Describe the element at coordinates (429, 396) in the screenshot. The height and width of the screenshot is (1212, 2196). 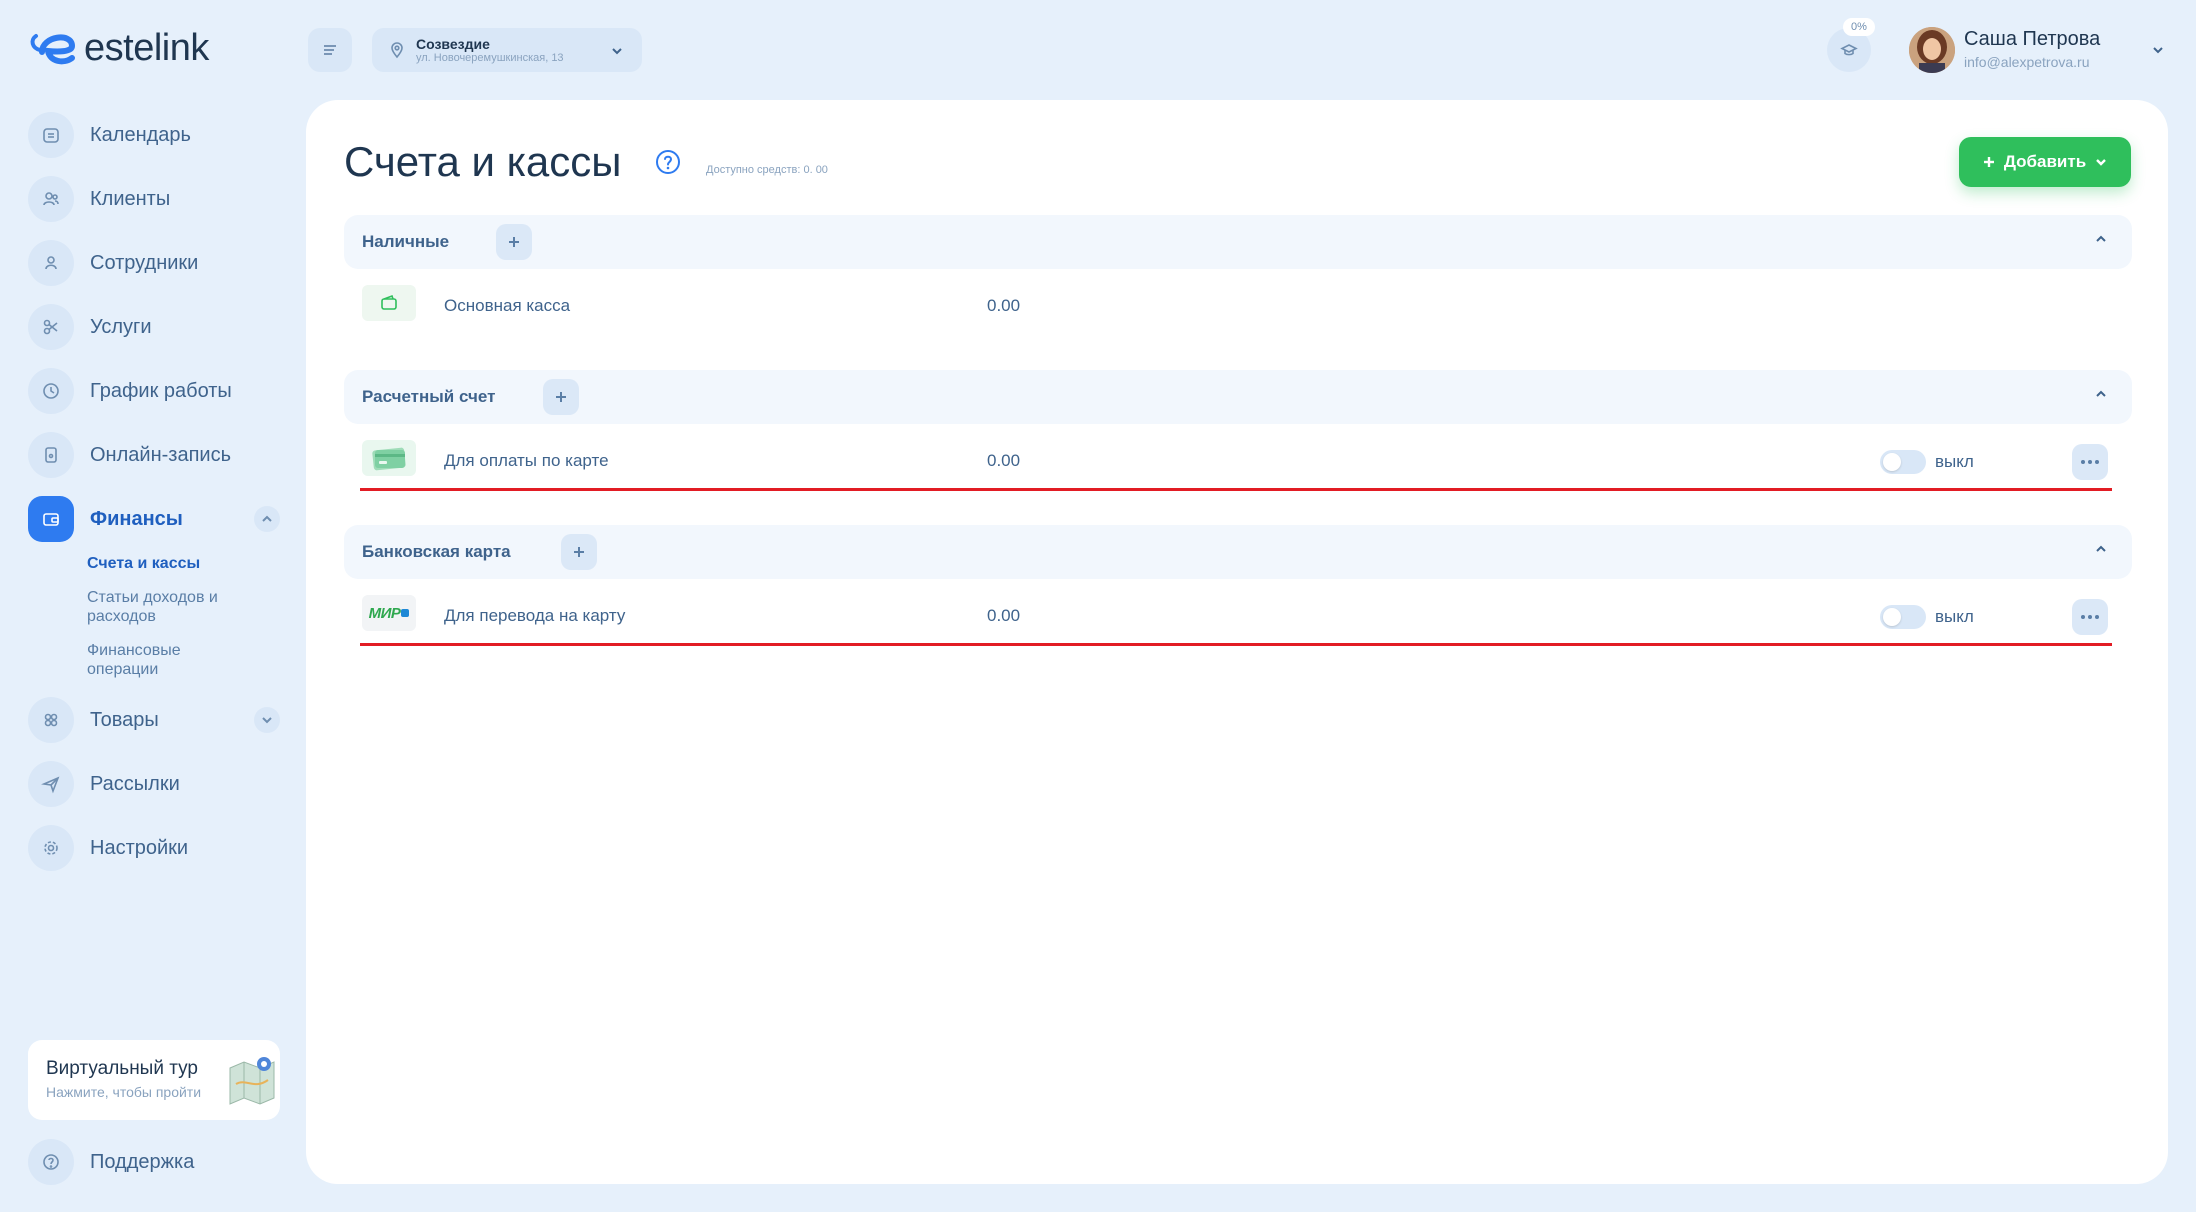
I see `section-title: Расчетный счет` at that location.